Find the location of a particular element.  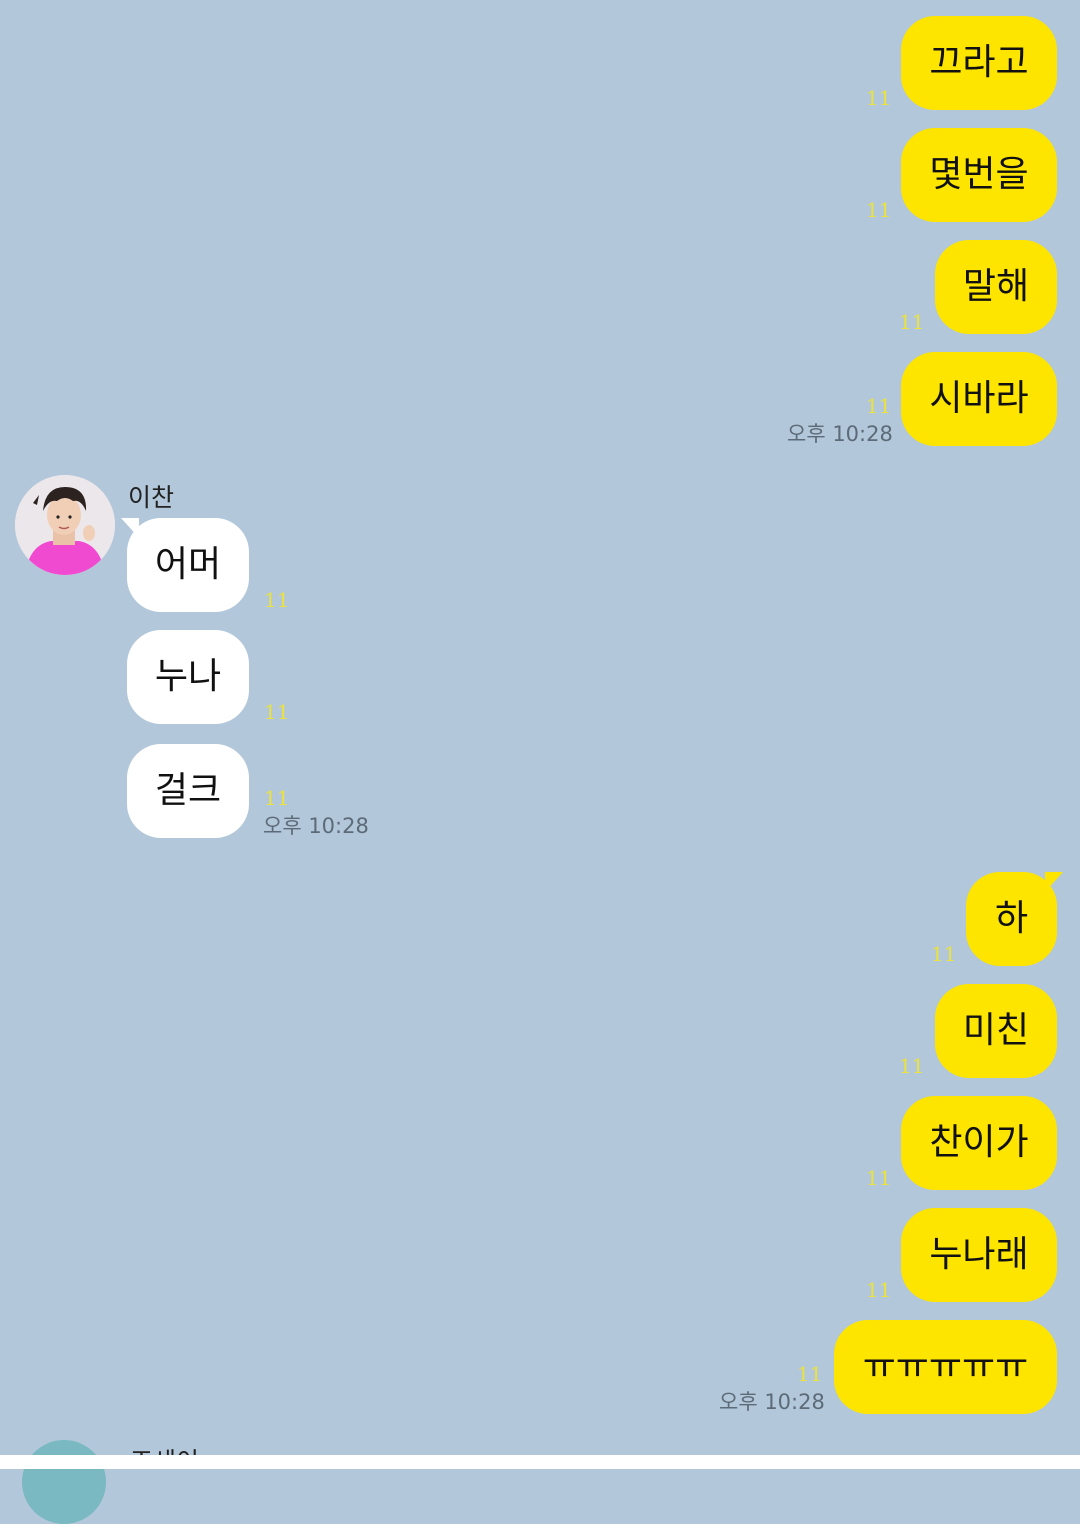

message-bubble: 몇번을 is located at coordinates (979, 175).